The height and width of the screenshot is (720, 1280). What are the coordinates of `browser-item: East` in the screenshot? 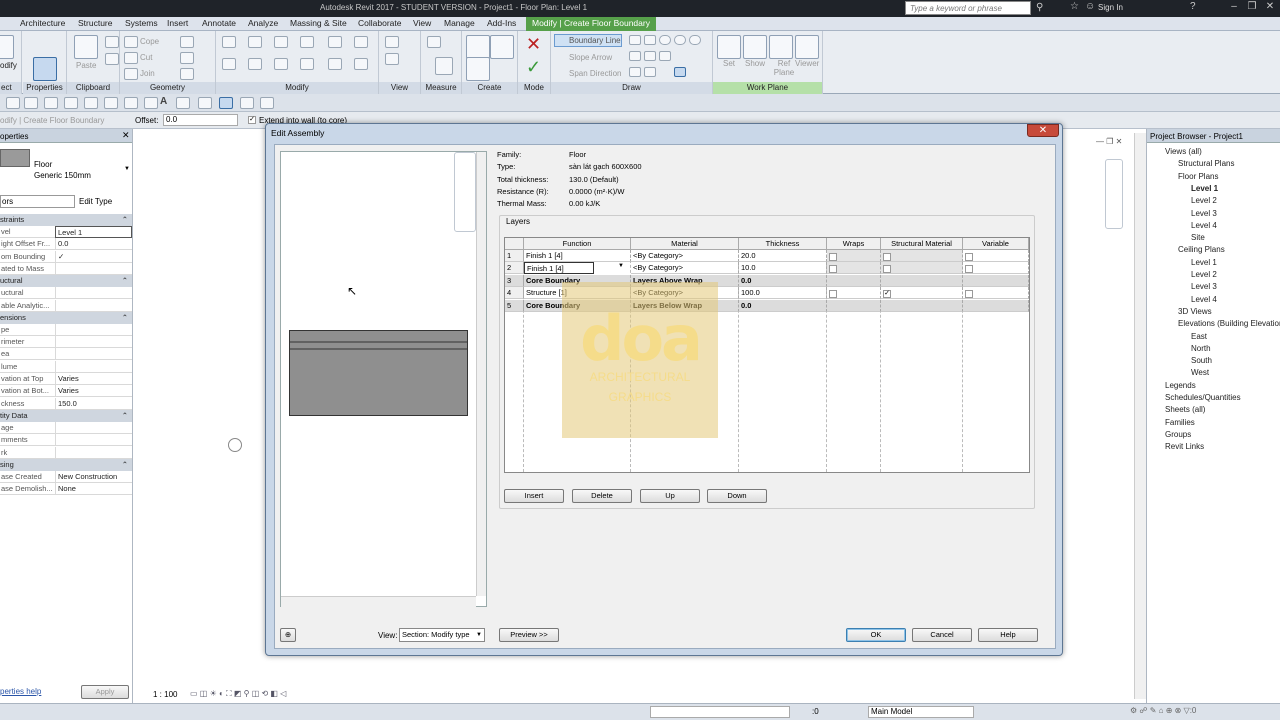 It's located at (1199, 336).